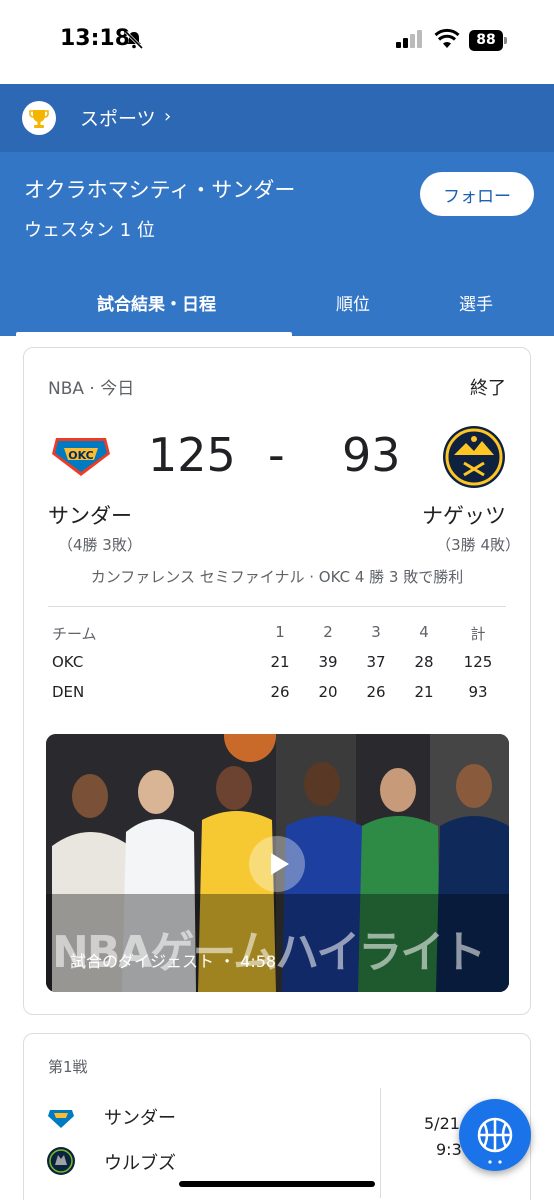  What do you see at coordinates (447, 38) in the screenshot?
I see `wifi-icon` at bounding box center [447, 38].